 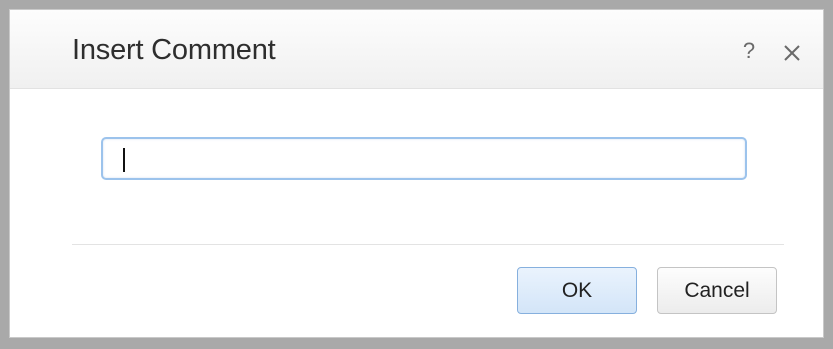 I want to click on dialog-title: Insert Comment, so click(x=174, y=50).